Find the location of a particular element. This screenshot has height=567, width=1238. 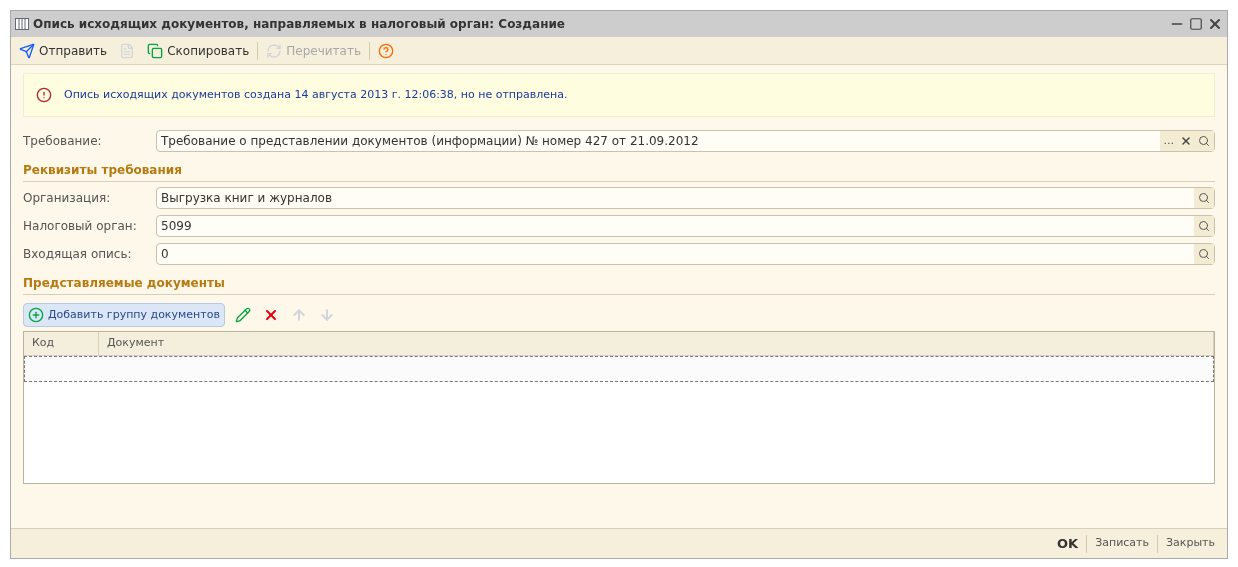

column-header: Документ is located at coordinates (656, 343).